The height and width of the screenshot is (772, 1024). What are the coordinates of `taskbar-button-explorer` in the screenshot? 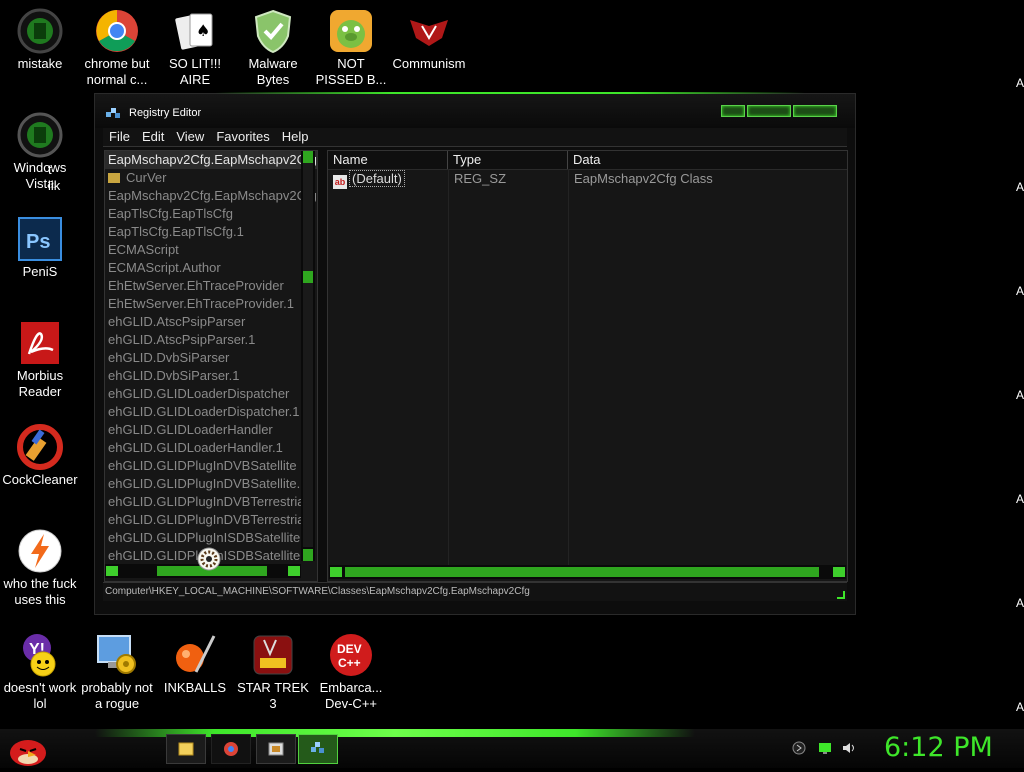 It's located at (186, 749).